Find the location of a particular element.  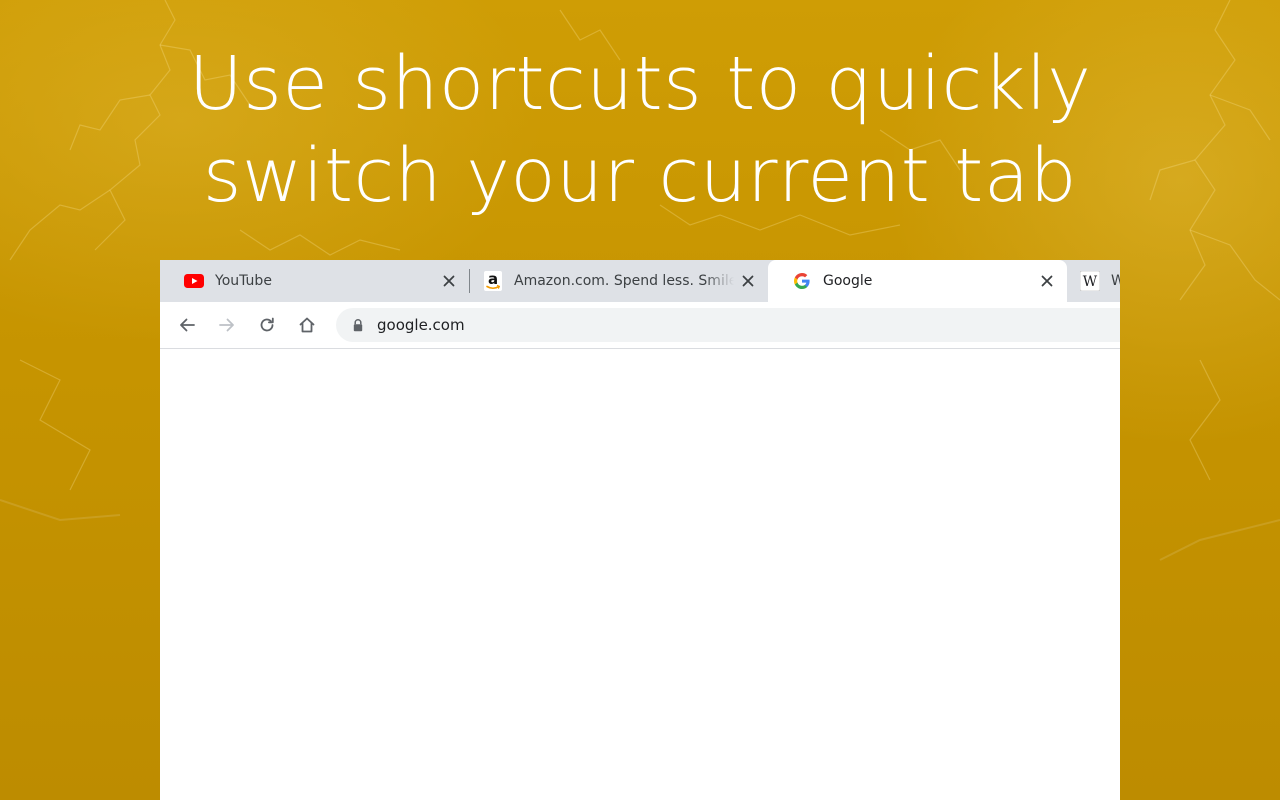

browser-toolbar: google.com is located at coordinates (640, 325).